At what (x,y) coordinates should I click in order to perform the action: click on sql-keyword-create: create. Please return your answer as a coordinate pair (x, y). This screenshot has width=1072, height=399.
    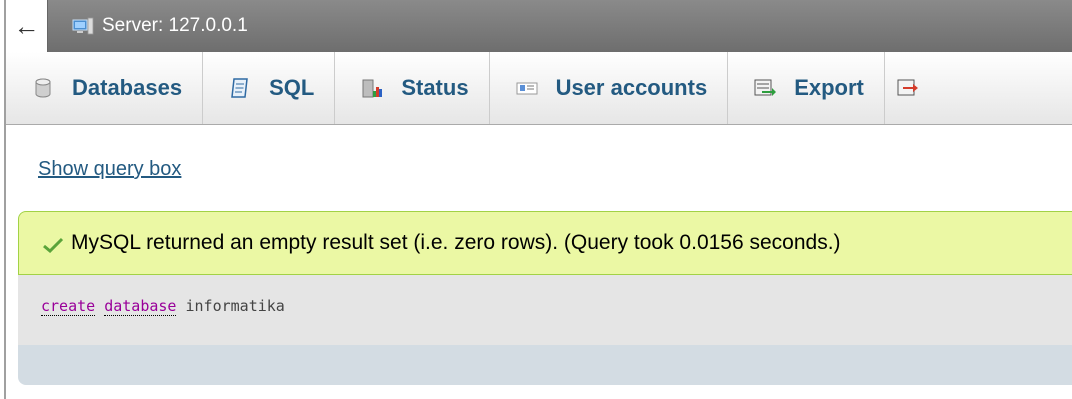
    Looking at the image, I should click on (68, 306).